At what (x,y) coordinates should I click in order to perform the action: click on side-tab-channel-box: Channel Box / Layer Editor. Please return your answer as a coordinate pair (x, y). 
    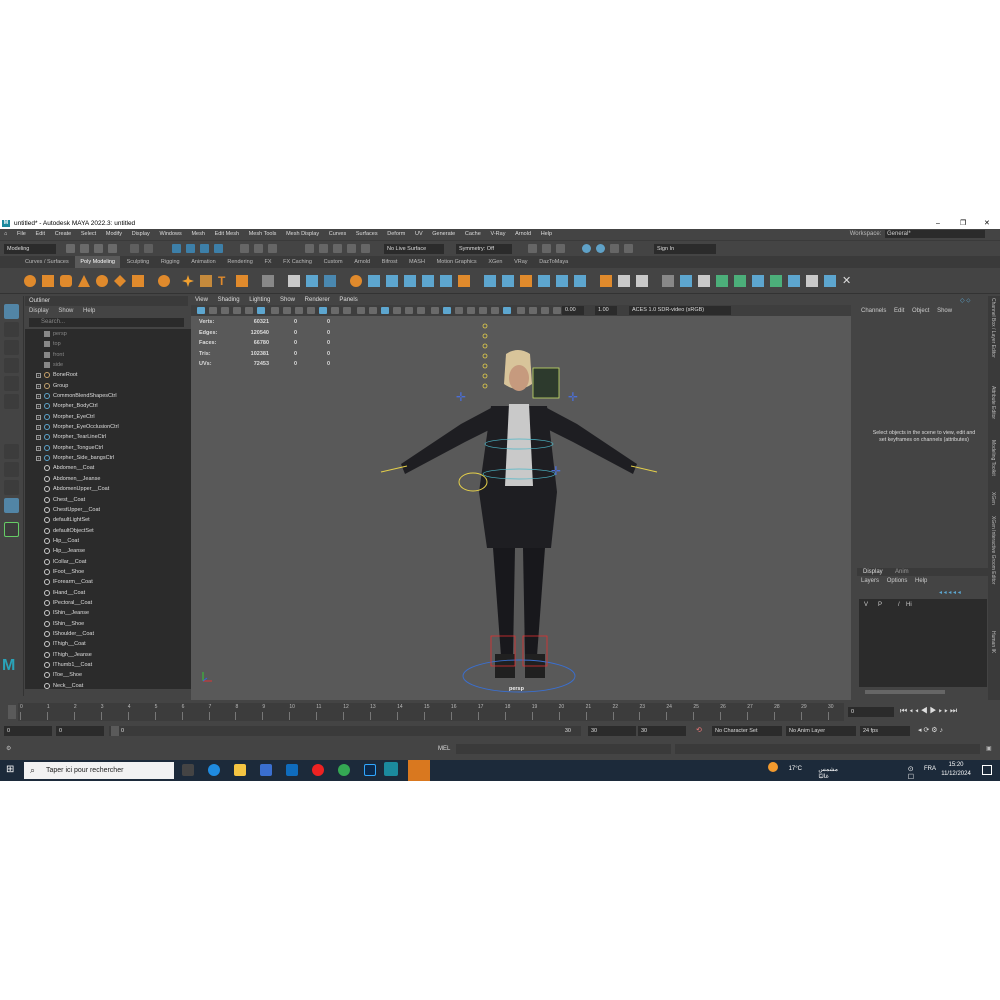
    Looking at the image, I should click on (993, 328).